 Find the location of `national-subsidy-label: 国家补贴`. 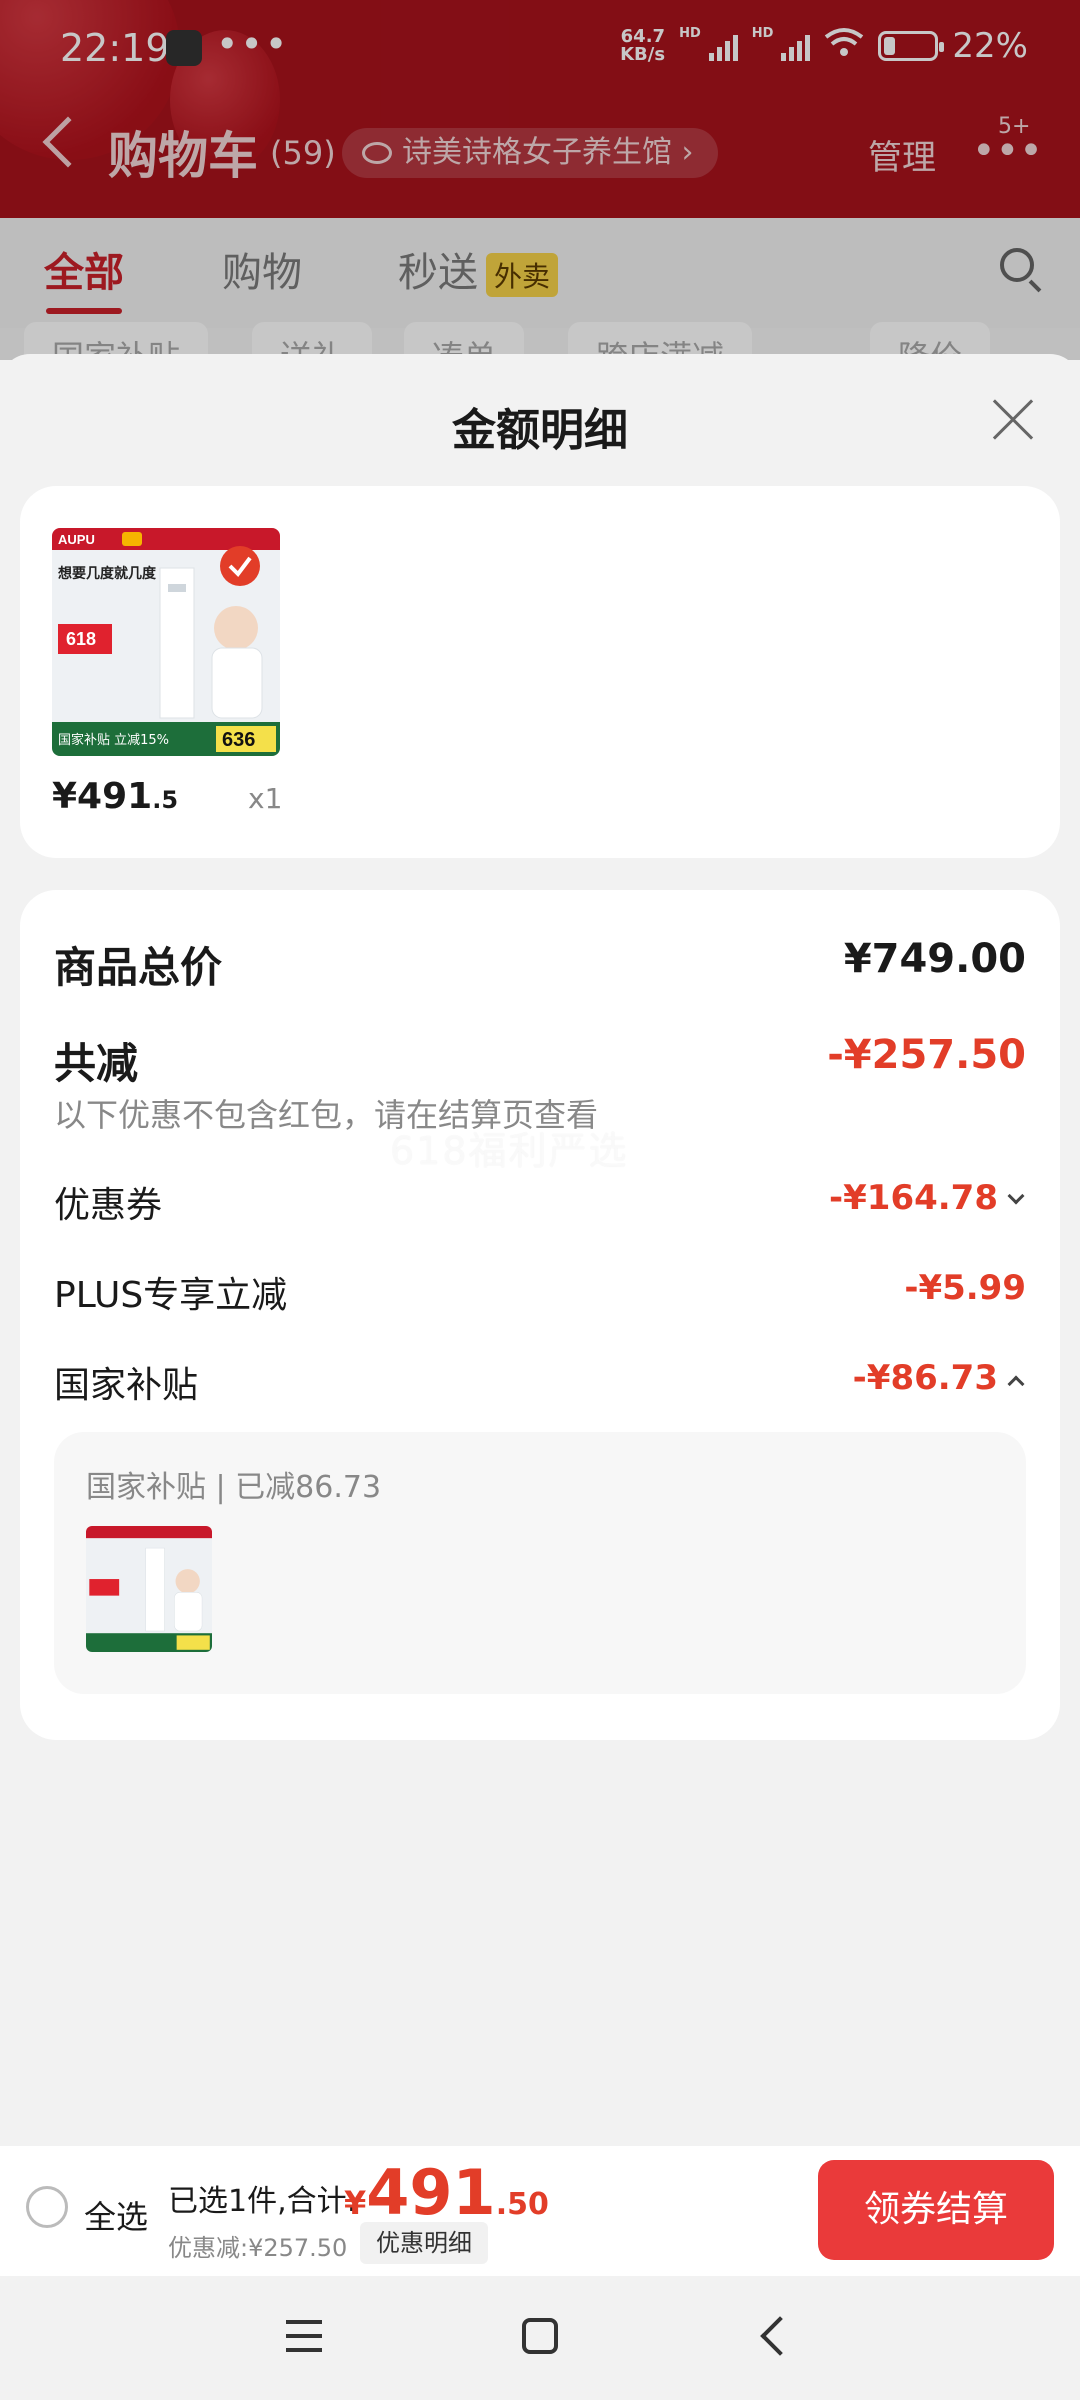

national-subsidy-label: 国家补贴 is located at coordinates (126, 1385).